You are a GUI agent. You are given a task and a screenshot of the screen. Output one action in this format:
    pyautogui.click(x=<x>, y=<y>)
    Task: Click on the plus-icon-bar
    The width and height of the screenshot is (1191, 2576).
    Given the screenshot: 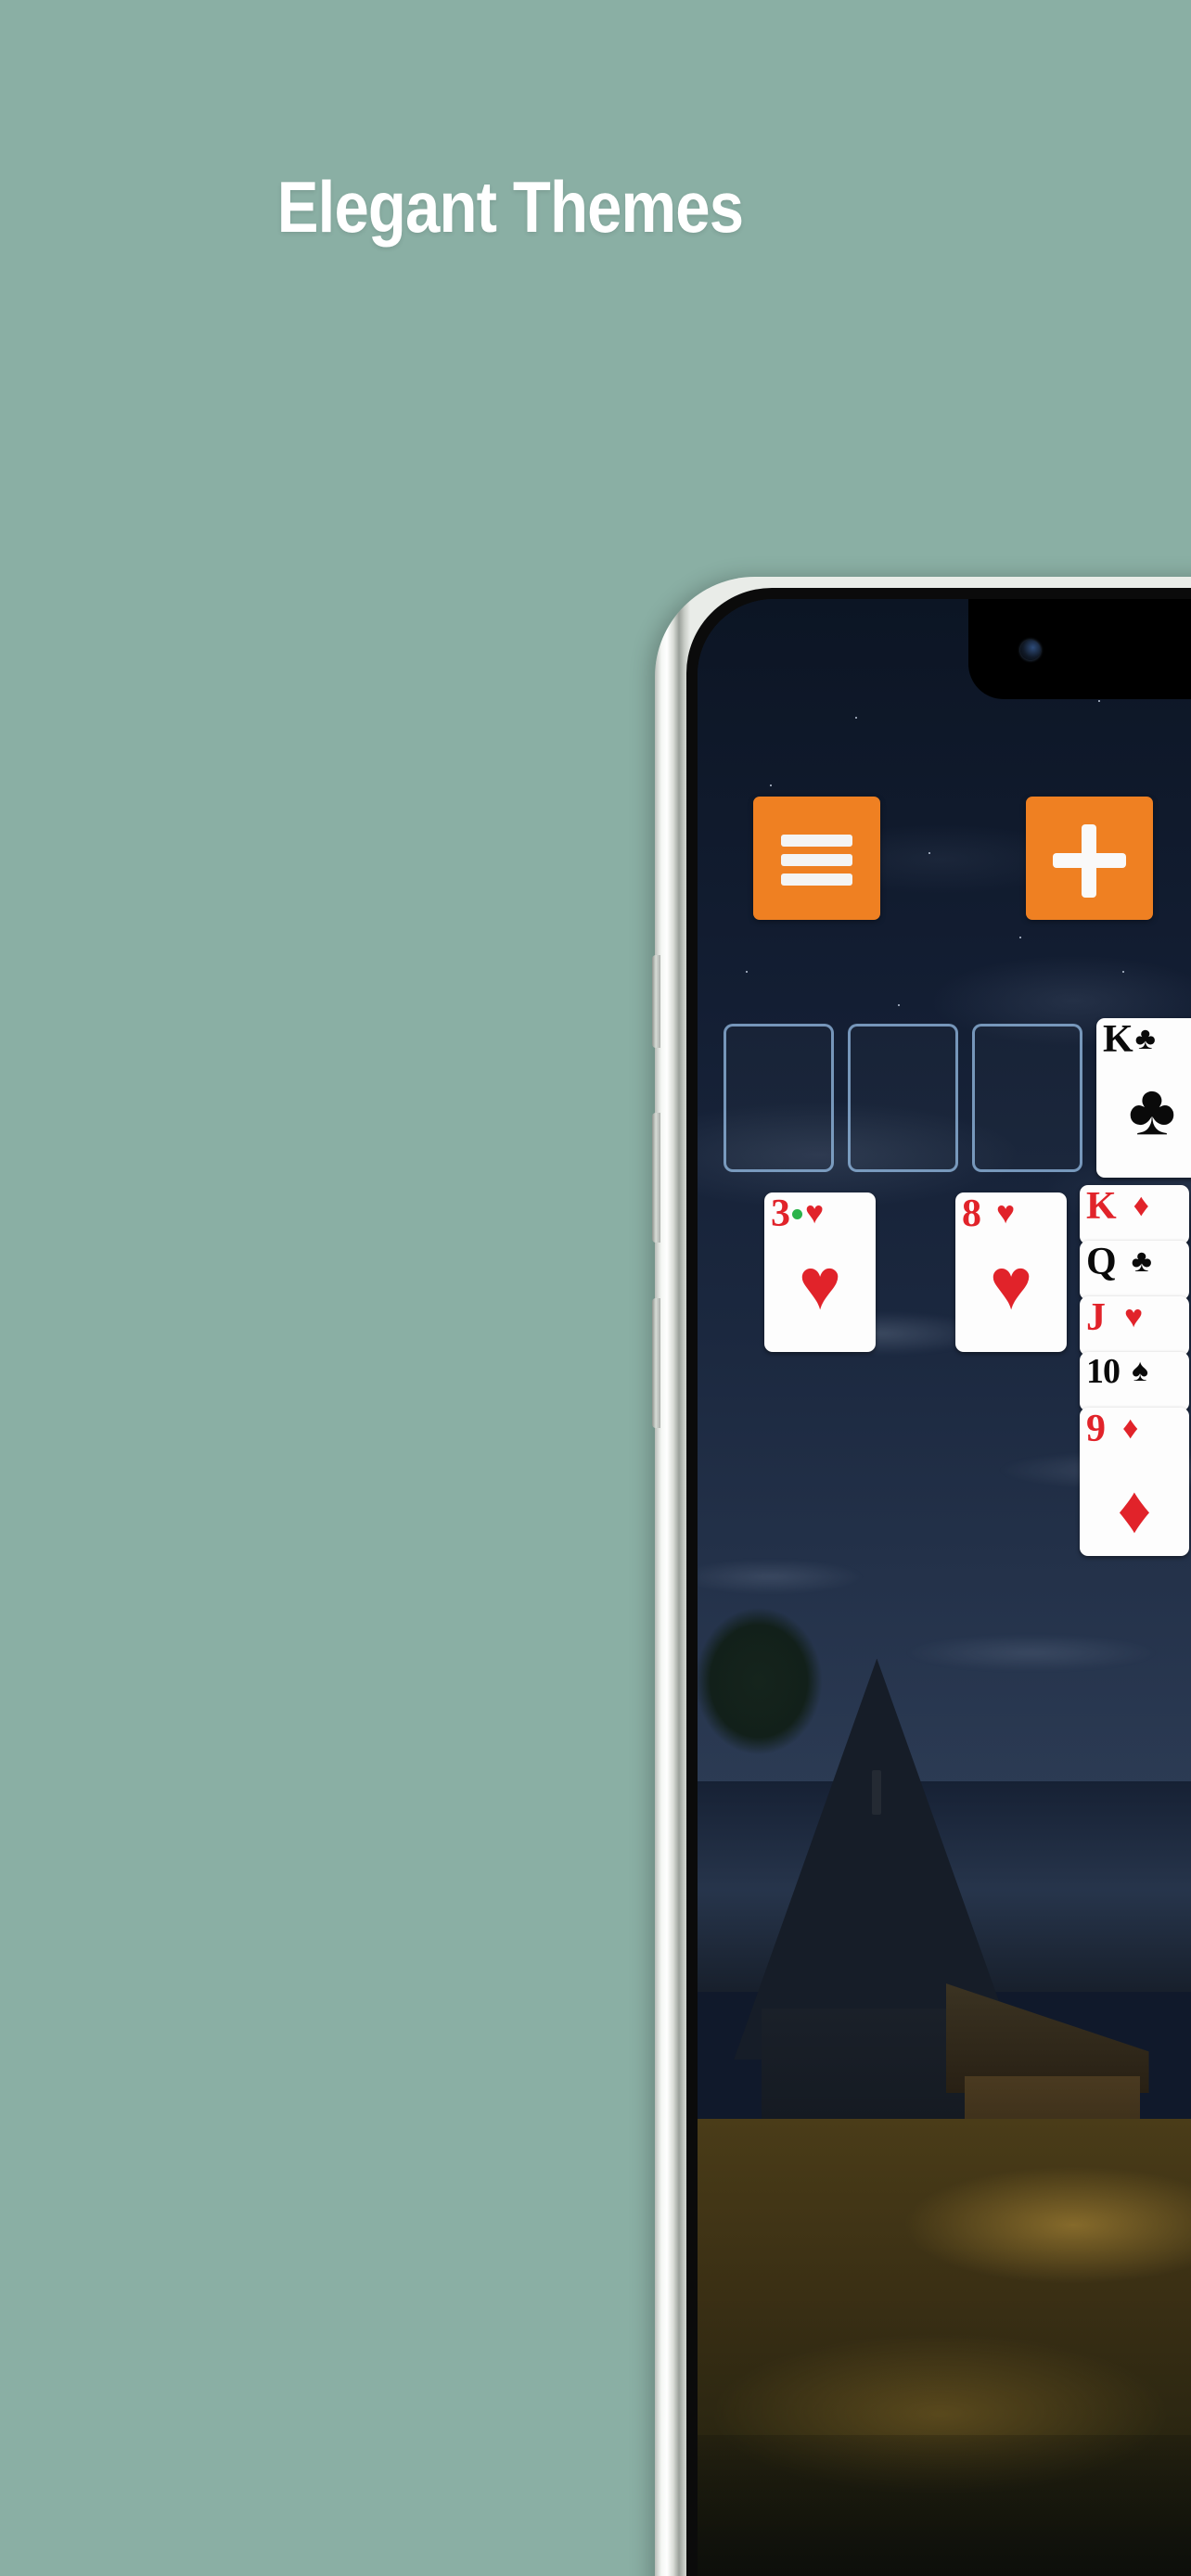 What is the action you would take?
    pyautogui.click(x=1089, y=861)
    